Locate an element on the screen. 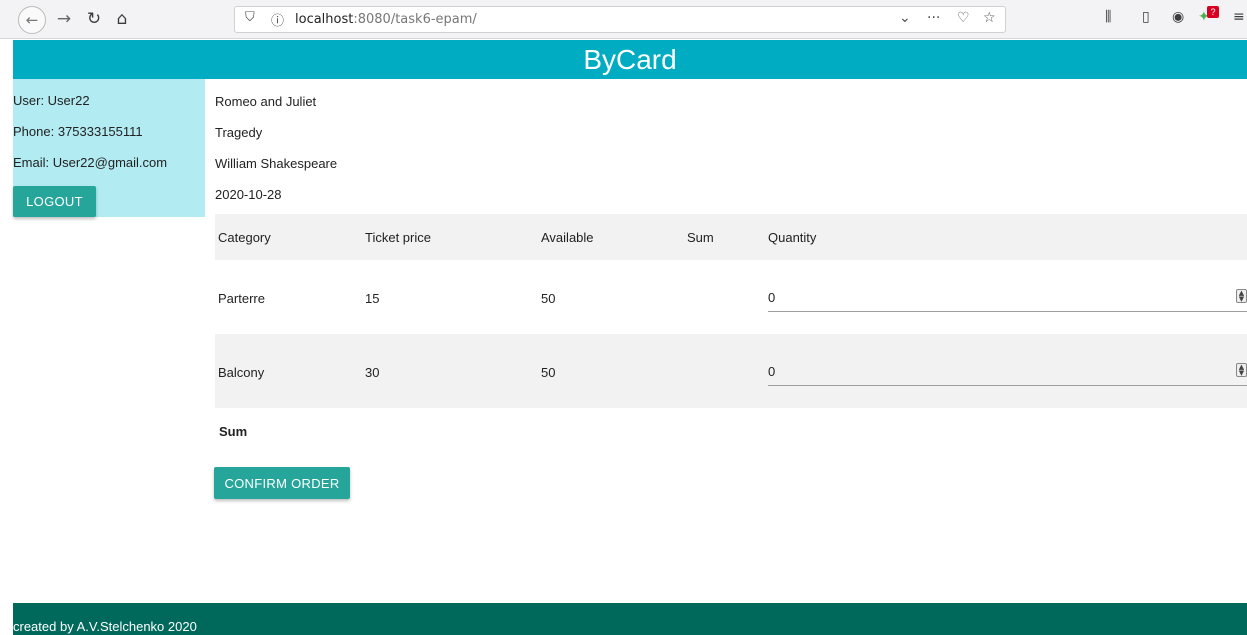  table-row: Parterre 15 50 ▲▼ is located at coordinates (731, 297).